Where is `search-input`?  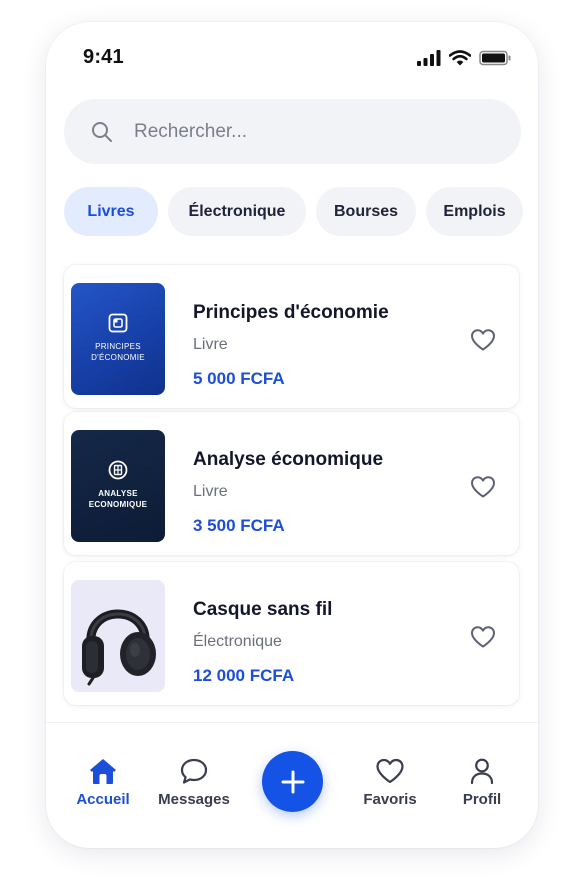
search-input is located at coordinates (314, 131).